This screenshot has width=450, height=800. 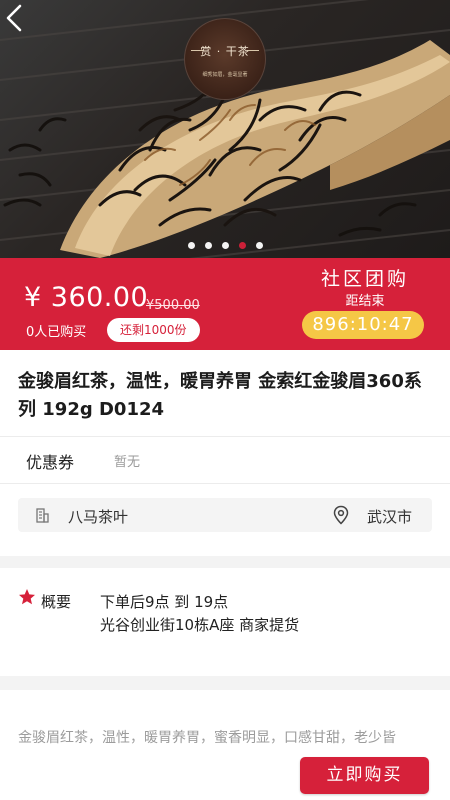 What do you see at coordinates (173, 305) in the screenshot?
I see `original-price: ¥500.00` at bounding box center [173, 305].